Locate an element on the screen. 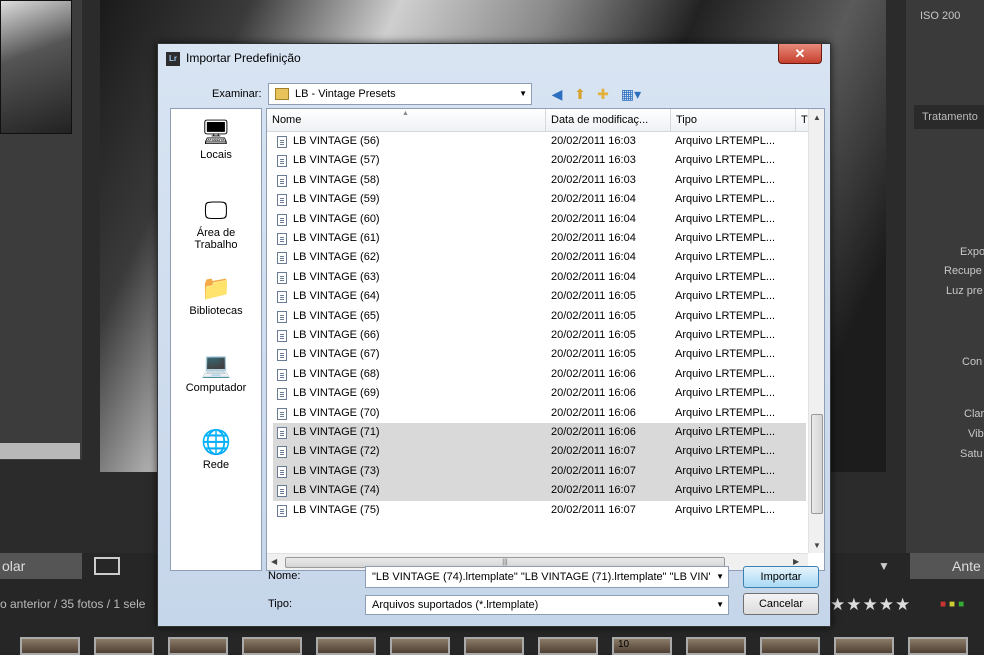  place-label: Área de Trabalho is located at coordinates (216, 239).